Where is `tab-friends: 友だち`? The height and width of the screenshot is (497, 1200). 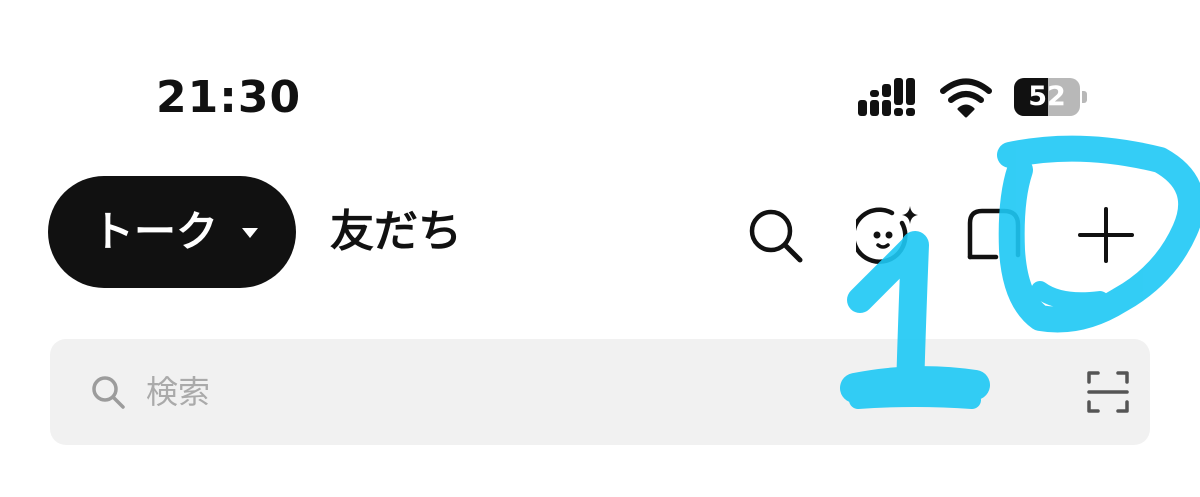
tab-friends: 友だち is located at coordinates (396, 232).